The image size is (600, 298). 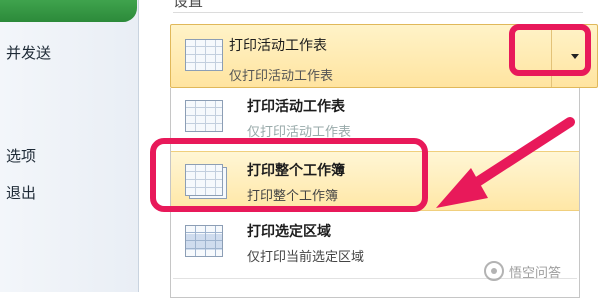 What do you see at coordinates (188, 5) in the screenshot?
I see `settings-heading: 设置` at bounding box center [188, 5].